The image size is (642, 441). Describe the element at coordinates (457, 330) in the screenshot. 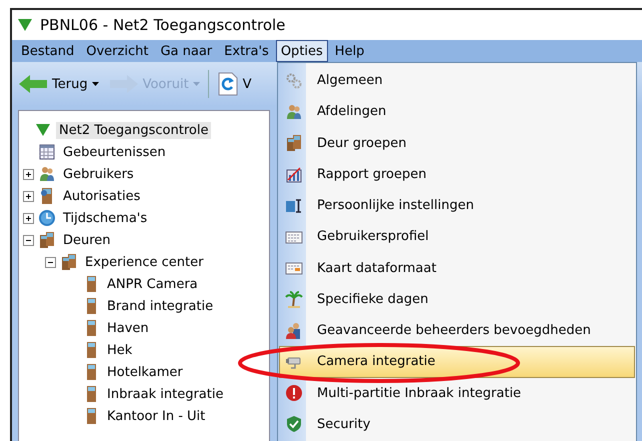

I see `menu-option: Geavanceerde beheerders bevoegdheden` at that location.